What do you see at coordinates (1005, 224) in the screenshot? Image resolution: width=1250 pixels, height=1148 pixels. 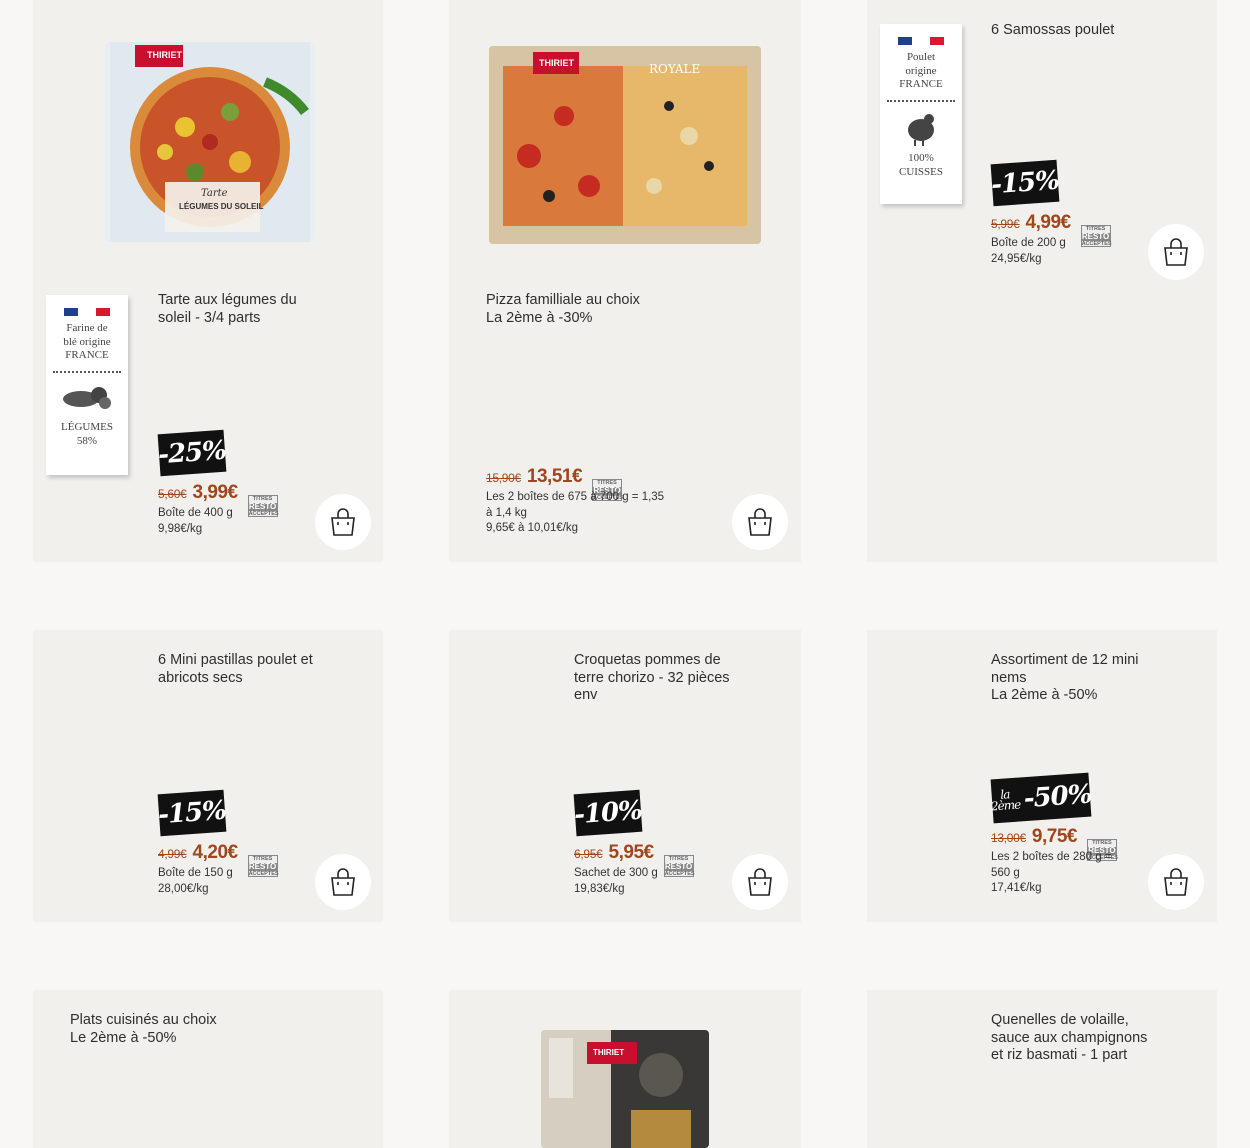 I see `old-price: 5,99€` at bounding box center [1005, 224].